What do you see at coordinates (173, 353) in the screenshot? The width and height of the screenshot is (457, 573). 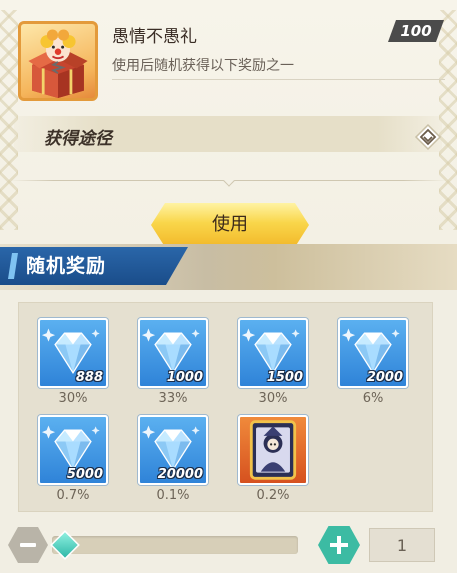 I see `diamond-icon: 1000` at bounding box center [173, 353].